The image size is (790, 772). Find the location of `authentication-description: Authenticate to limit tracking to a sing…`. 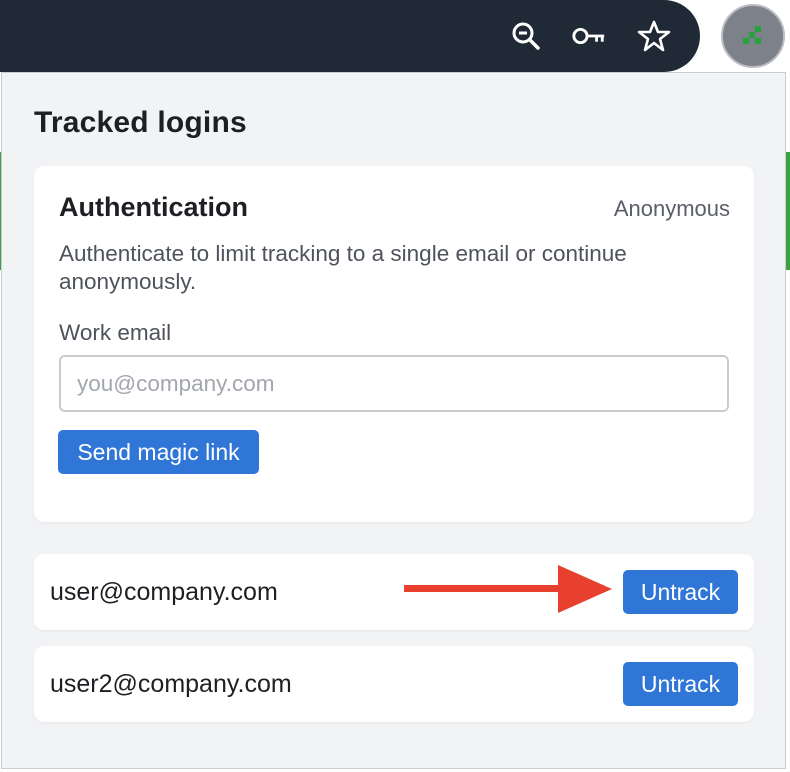

authentication-description: Authenticate to limit tracking to a sing… is located at coordinates (343, 267).